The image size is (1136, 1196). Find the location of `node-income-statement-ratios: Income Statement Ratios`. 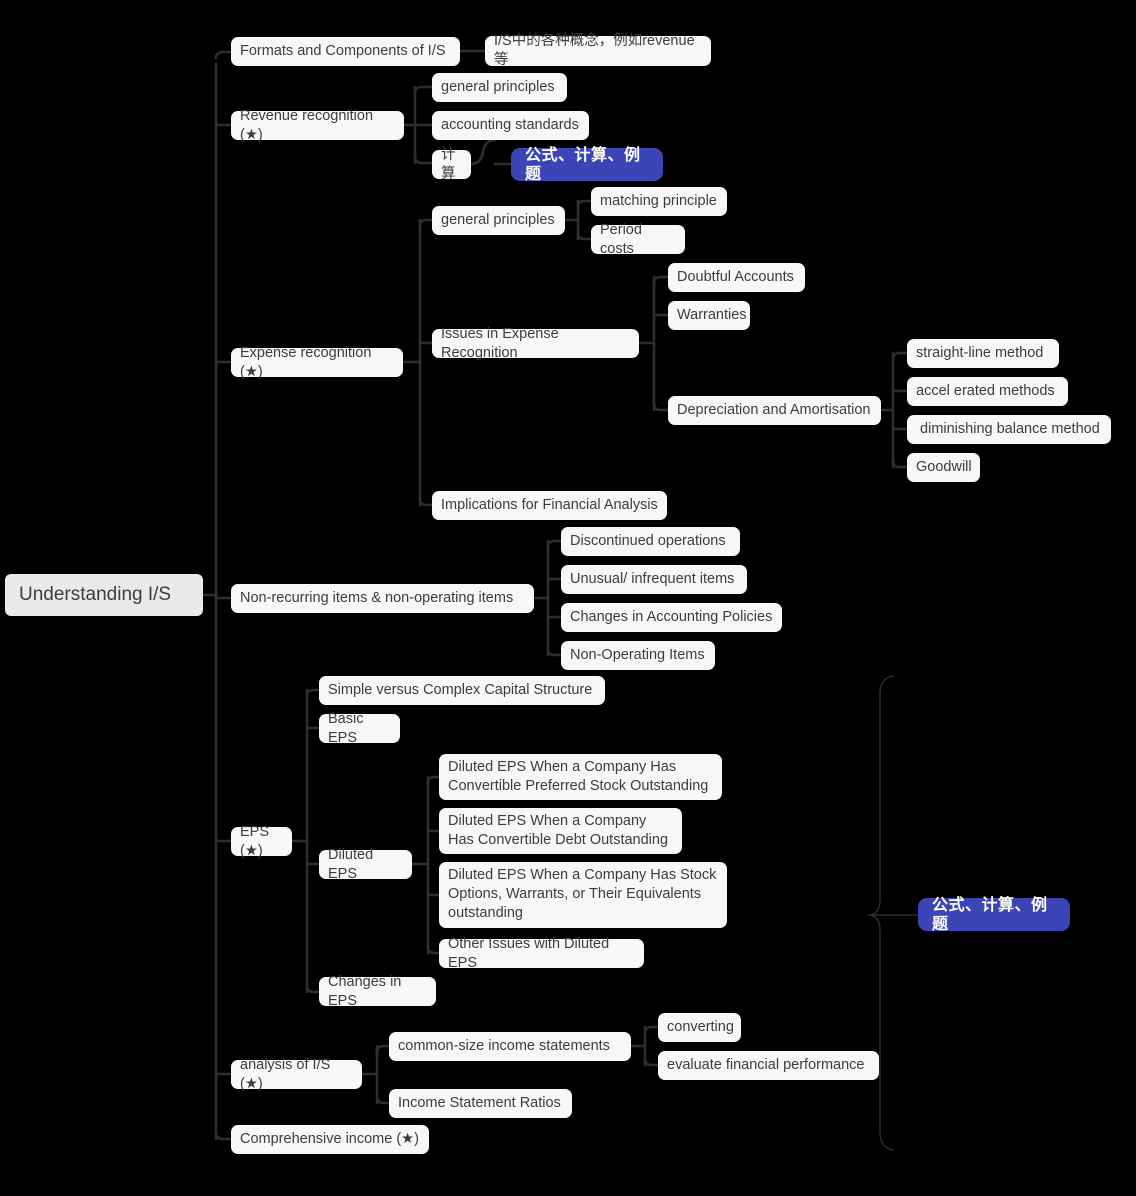

node-income-statement-ratios: Income Statement Ratios is located at coordinates (480, 1103).